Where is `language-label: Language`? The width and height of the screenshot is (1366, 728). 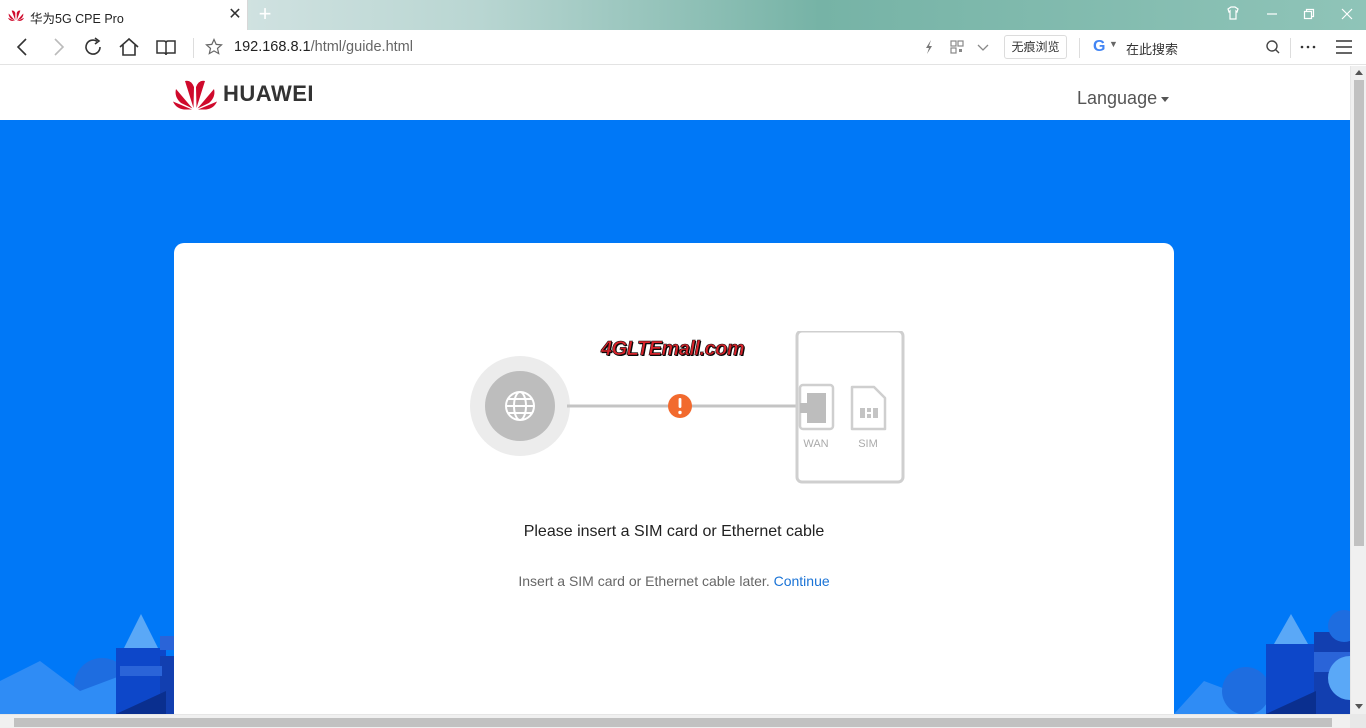 language-label: Language is located at coordinates (1117, 98).